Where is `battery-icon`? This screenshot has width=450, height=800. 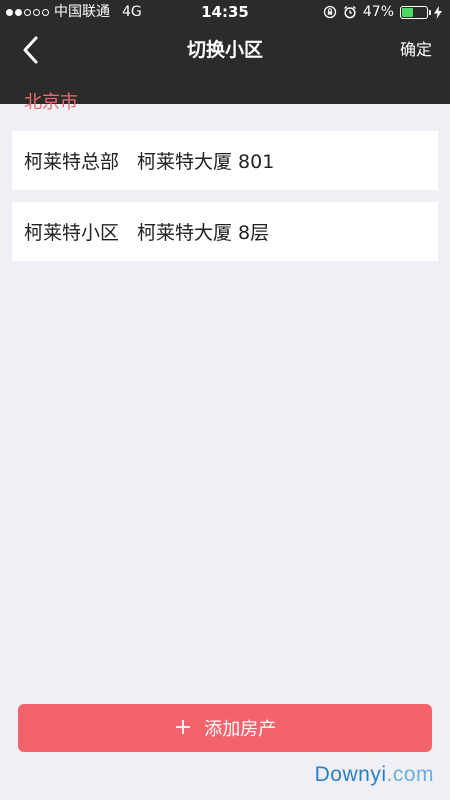
battery-icon is located at coordinates (415, 12).